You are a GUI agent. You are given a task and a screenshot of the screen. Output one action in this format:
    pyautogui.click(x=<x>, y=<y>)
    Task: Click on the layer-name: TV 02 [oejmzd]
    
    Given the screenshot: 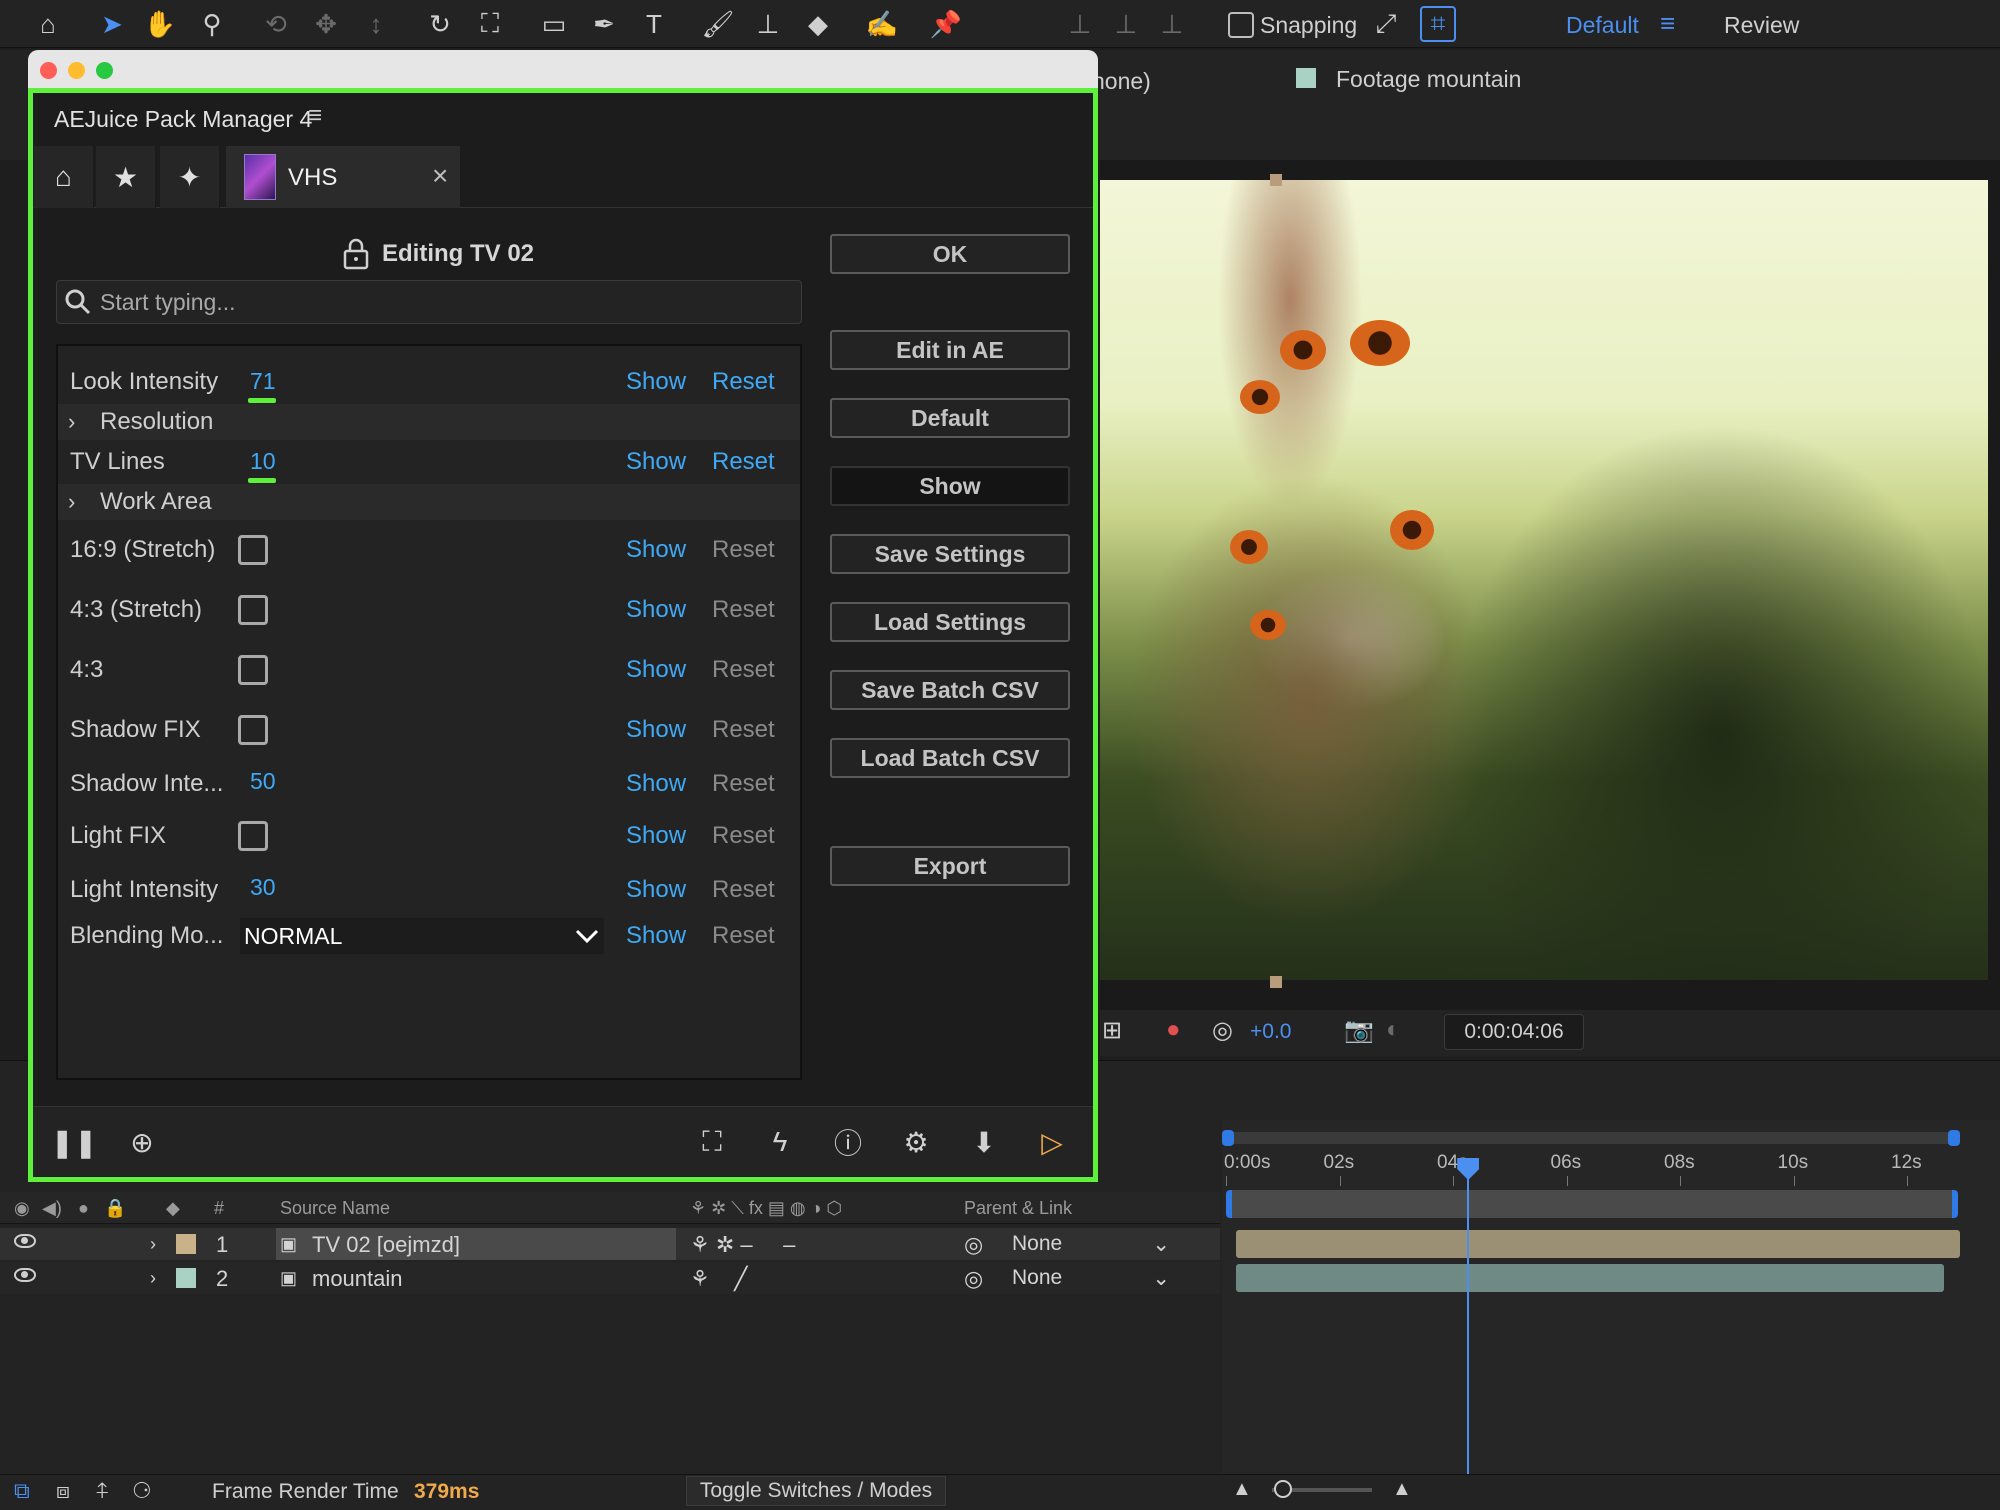 What is the action you would take?
    pyautogui.click(x=386, y=1245)
    